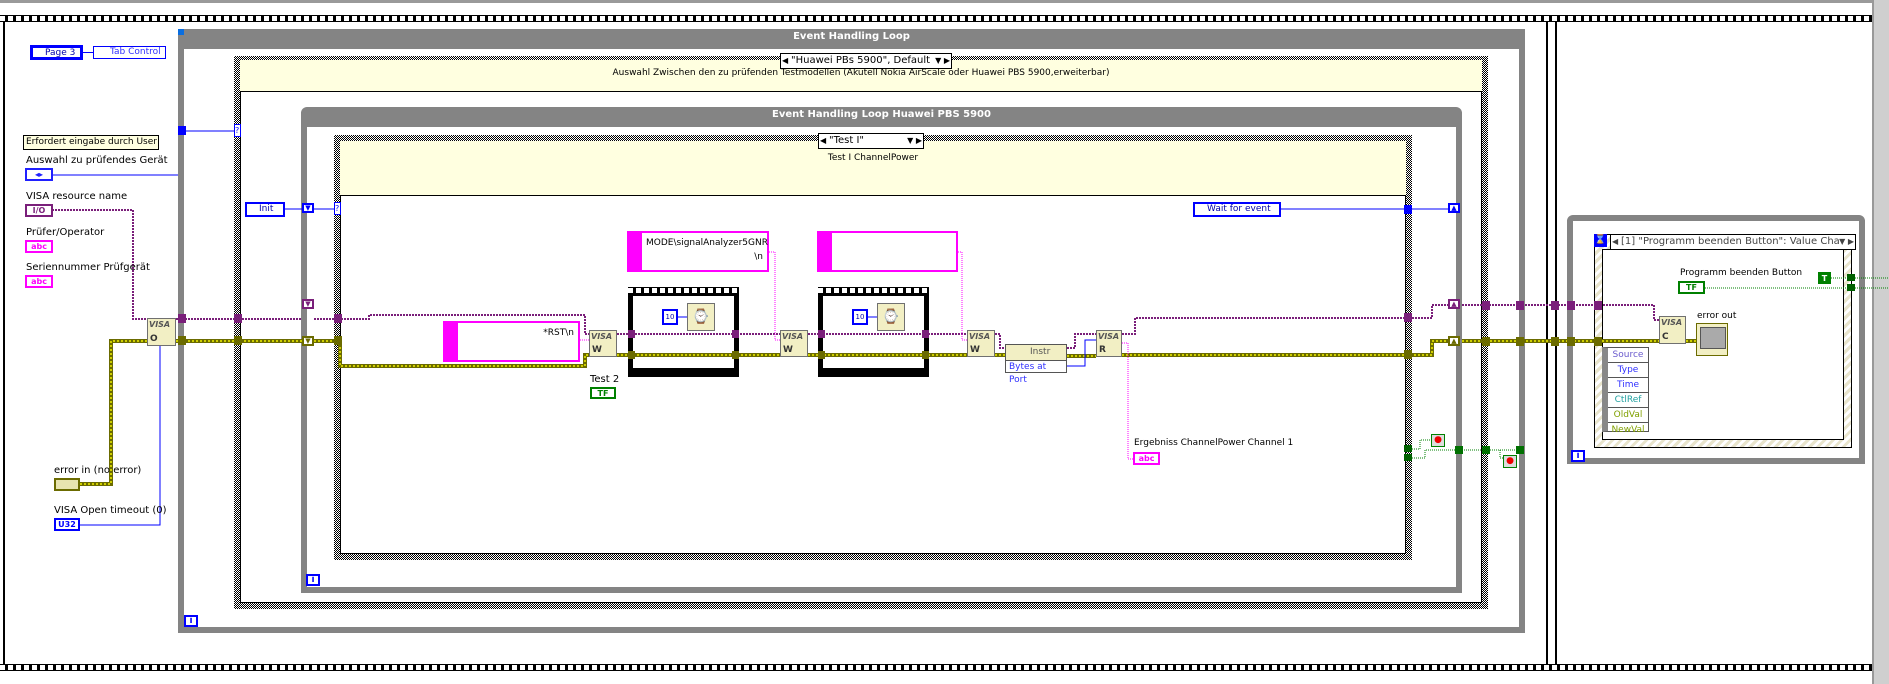 This screenshot has width=1889, height=684. I want to click on property-class: Instr, so click(1036, 353).